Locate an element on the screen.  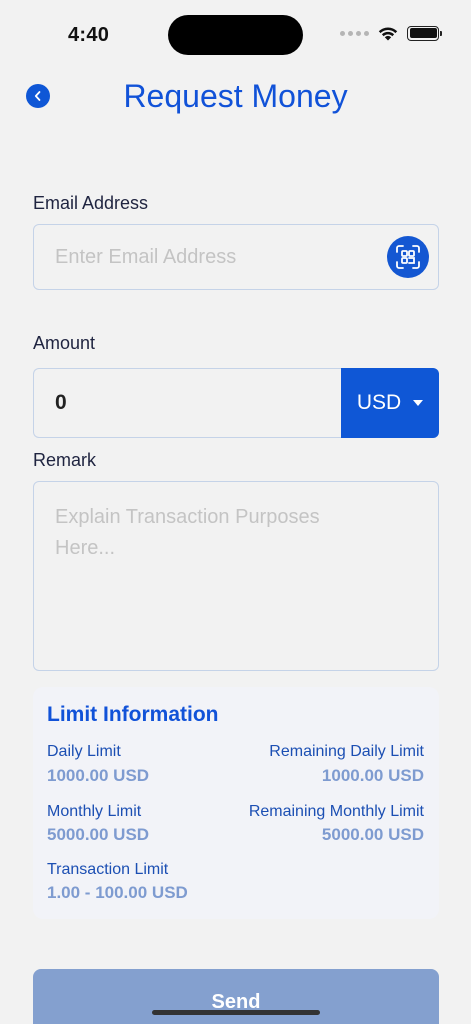
daily-limit-value: 1000.00 USD is located at coordinates (98, 775).